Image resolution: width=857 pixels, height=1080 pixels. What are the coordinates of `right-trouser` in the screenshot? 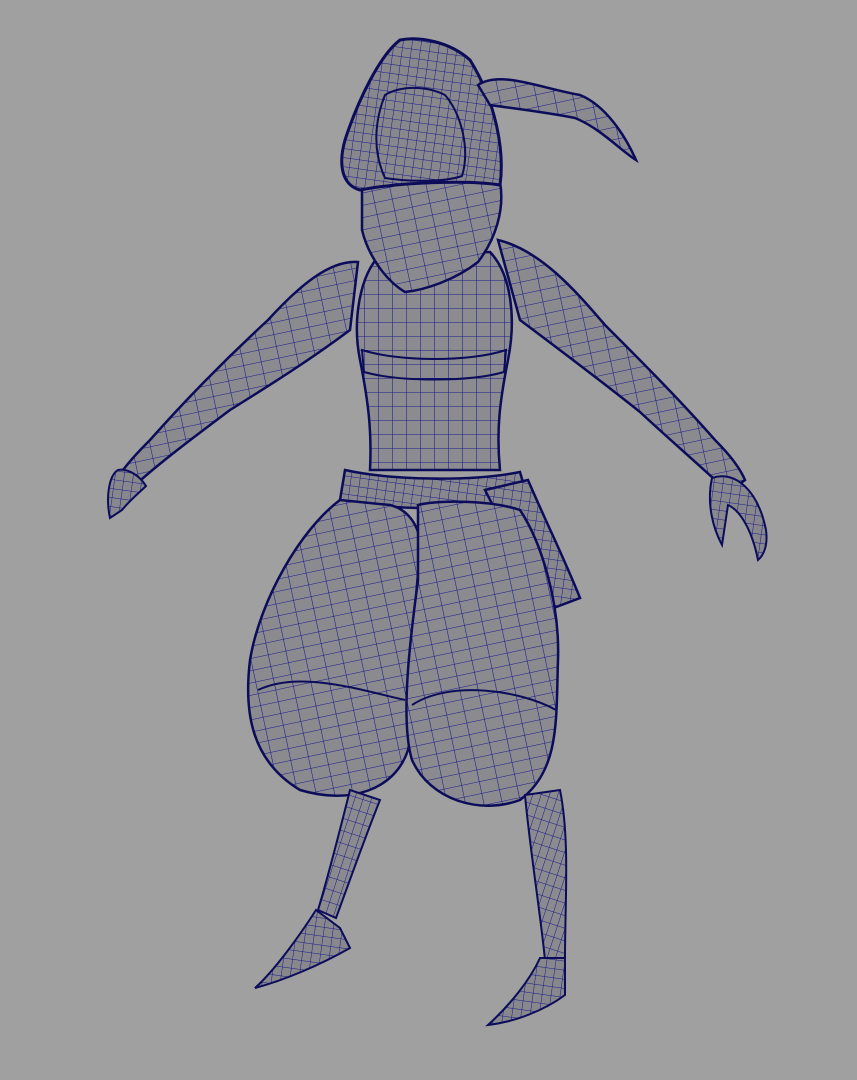 It's located at (482, 653).